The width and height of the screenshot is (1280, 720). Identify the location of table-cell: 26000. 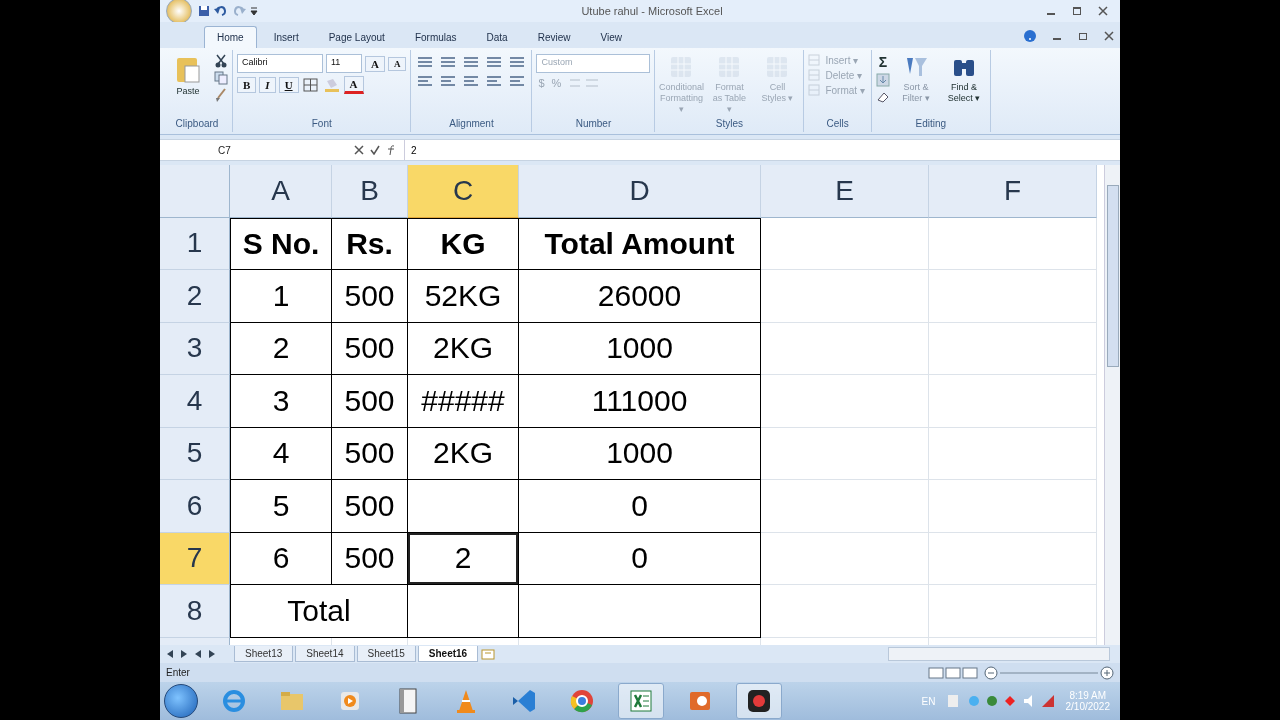
(640, 296).